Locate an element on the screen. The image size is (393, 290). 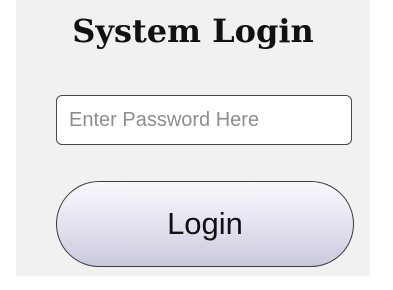
page-title: System Login is located at coordinates (193, 31).